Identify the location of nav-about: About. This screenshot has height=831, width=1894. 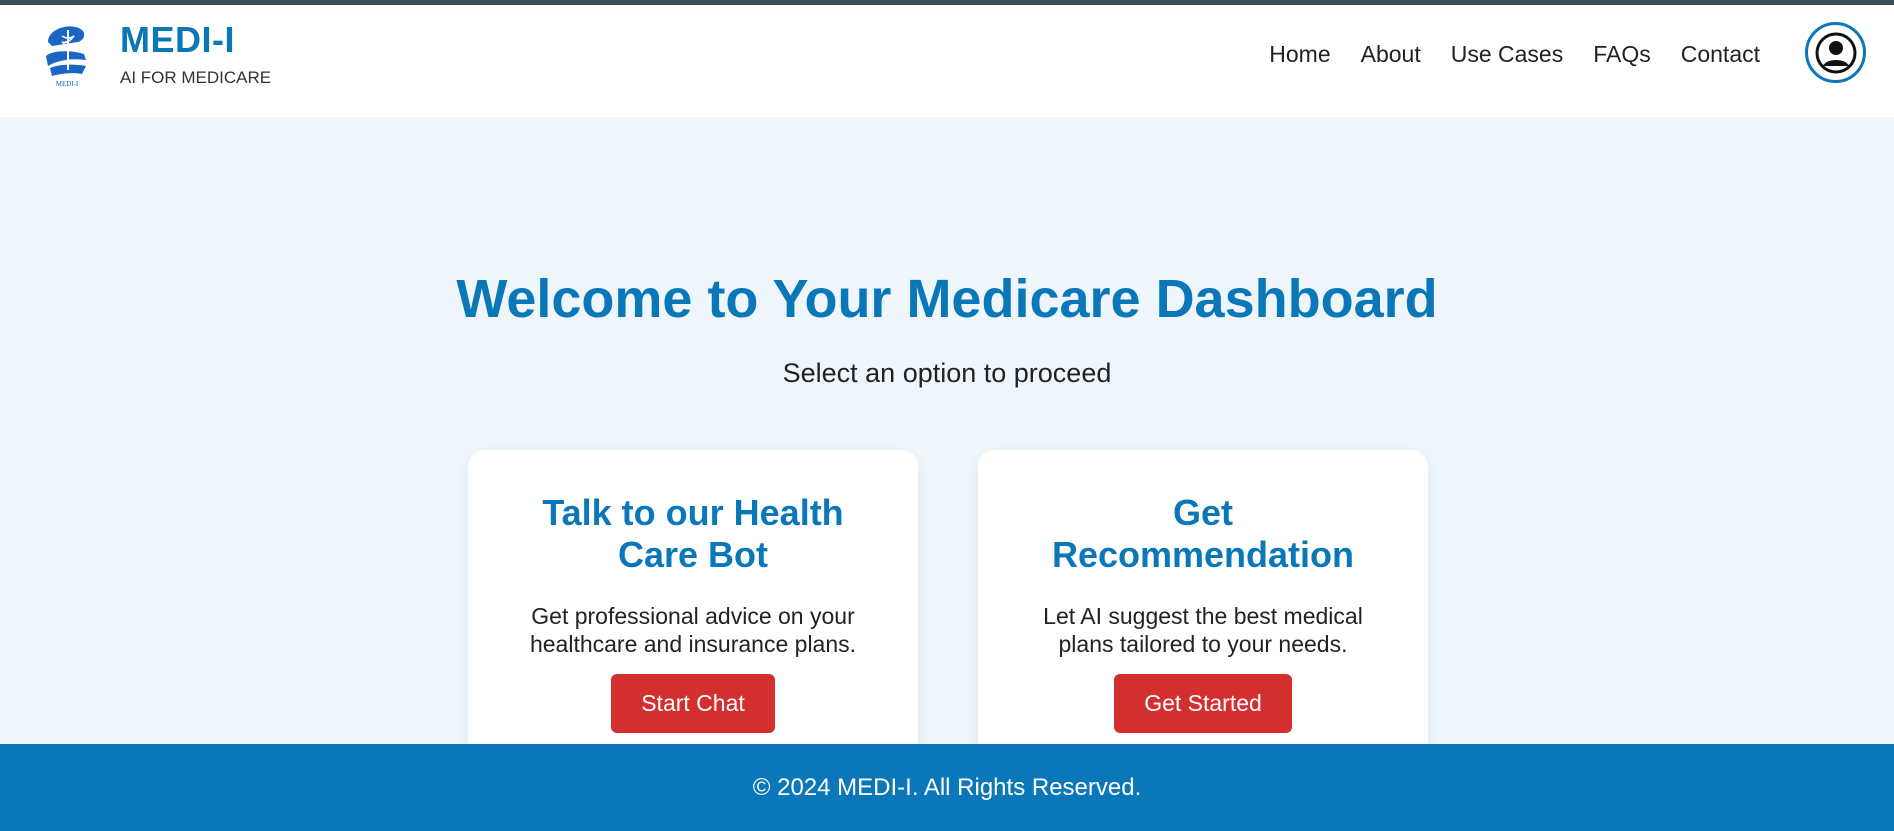
(1391, 54).